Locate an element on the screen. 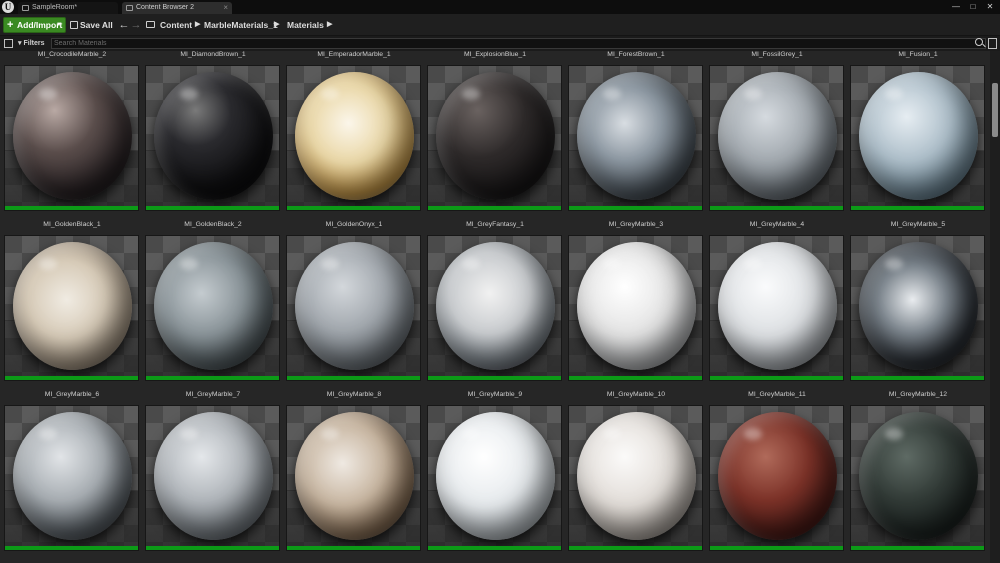  breadcrumb-item: Materials is located at coordinates (305, 25).